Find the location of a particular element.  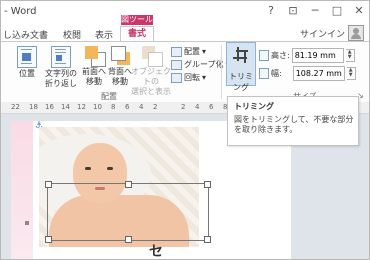

group-icon is located at coordinates (176, 64).